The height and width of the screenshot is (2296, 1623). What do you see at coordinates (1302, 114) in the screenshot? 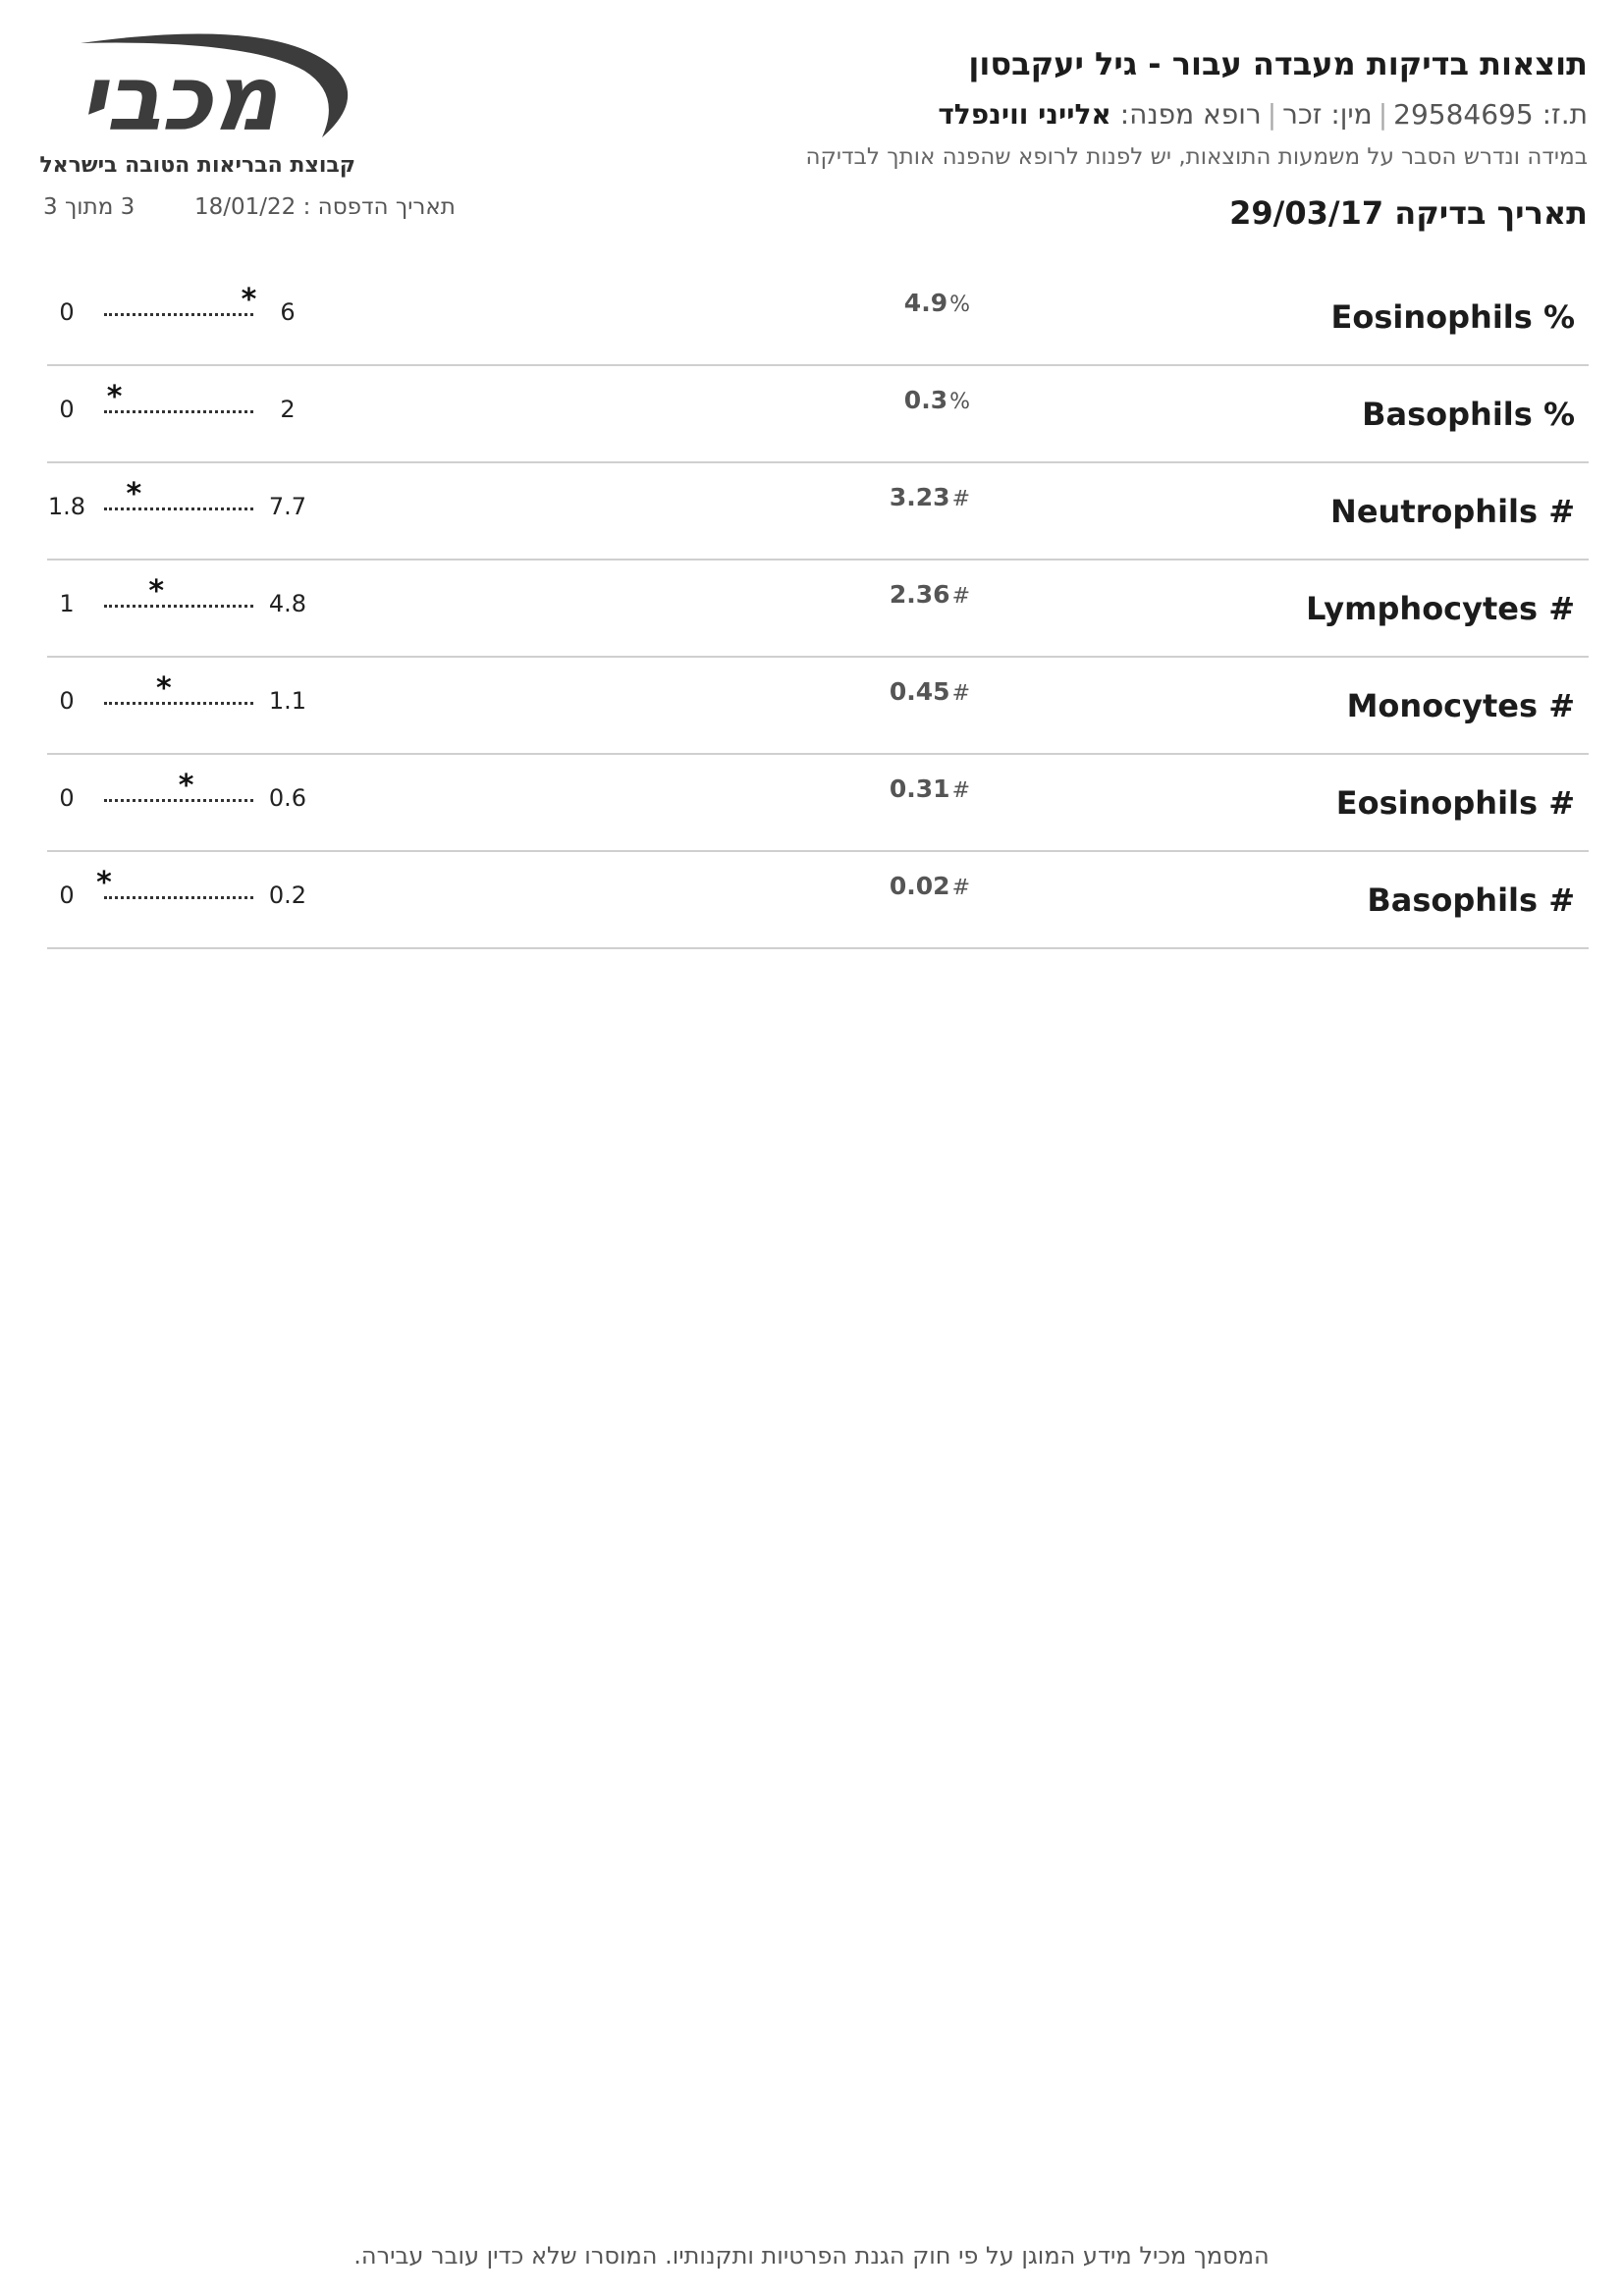
I see `gender-value: זכר` at bounding box center [1302, 114].